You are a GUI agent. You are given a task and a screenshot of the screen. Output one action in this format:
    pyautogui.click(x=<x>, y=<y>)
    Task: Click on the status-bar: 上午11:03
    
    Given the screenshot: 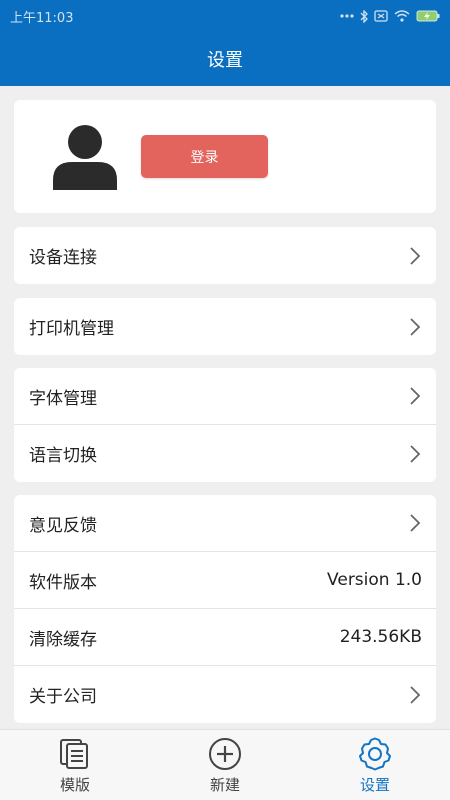 What is the action you would take?
    pyautogui.click(x=225, y=16)
    